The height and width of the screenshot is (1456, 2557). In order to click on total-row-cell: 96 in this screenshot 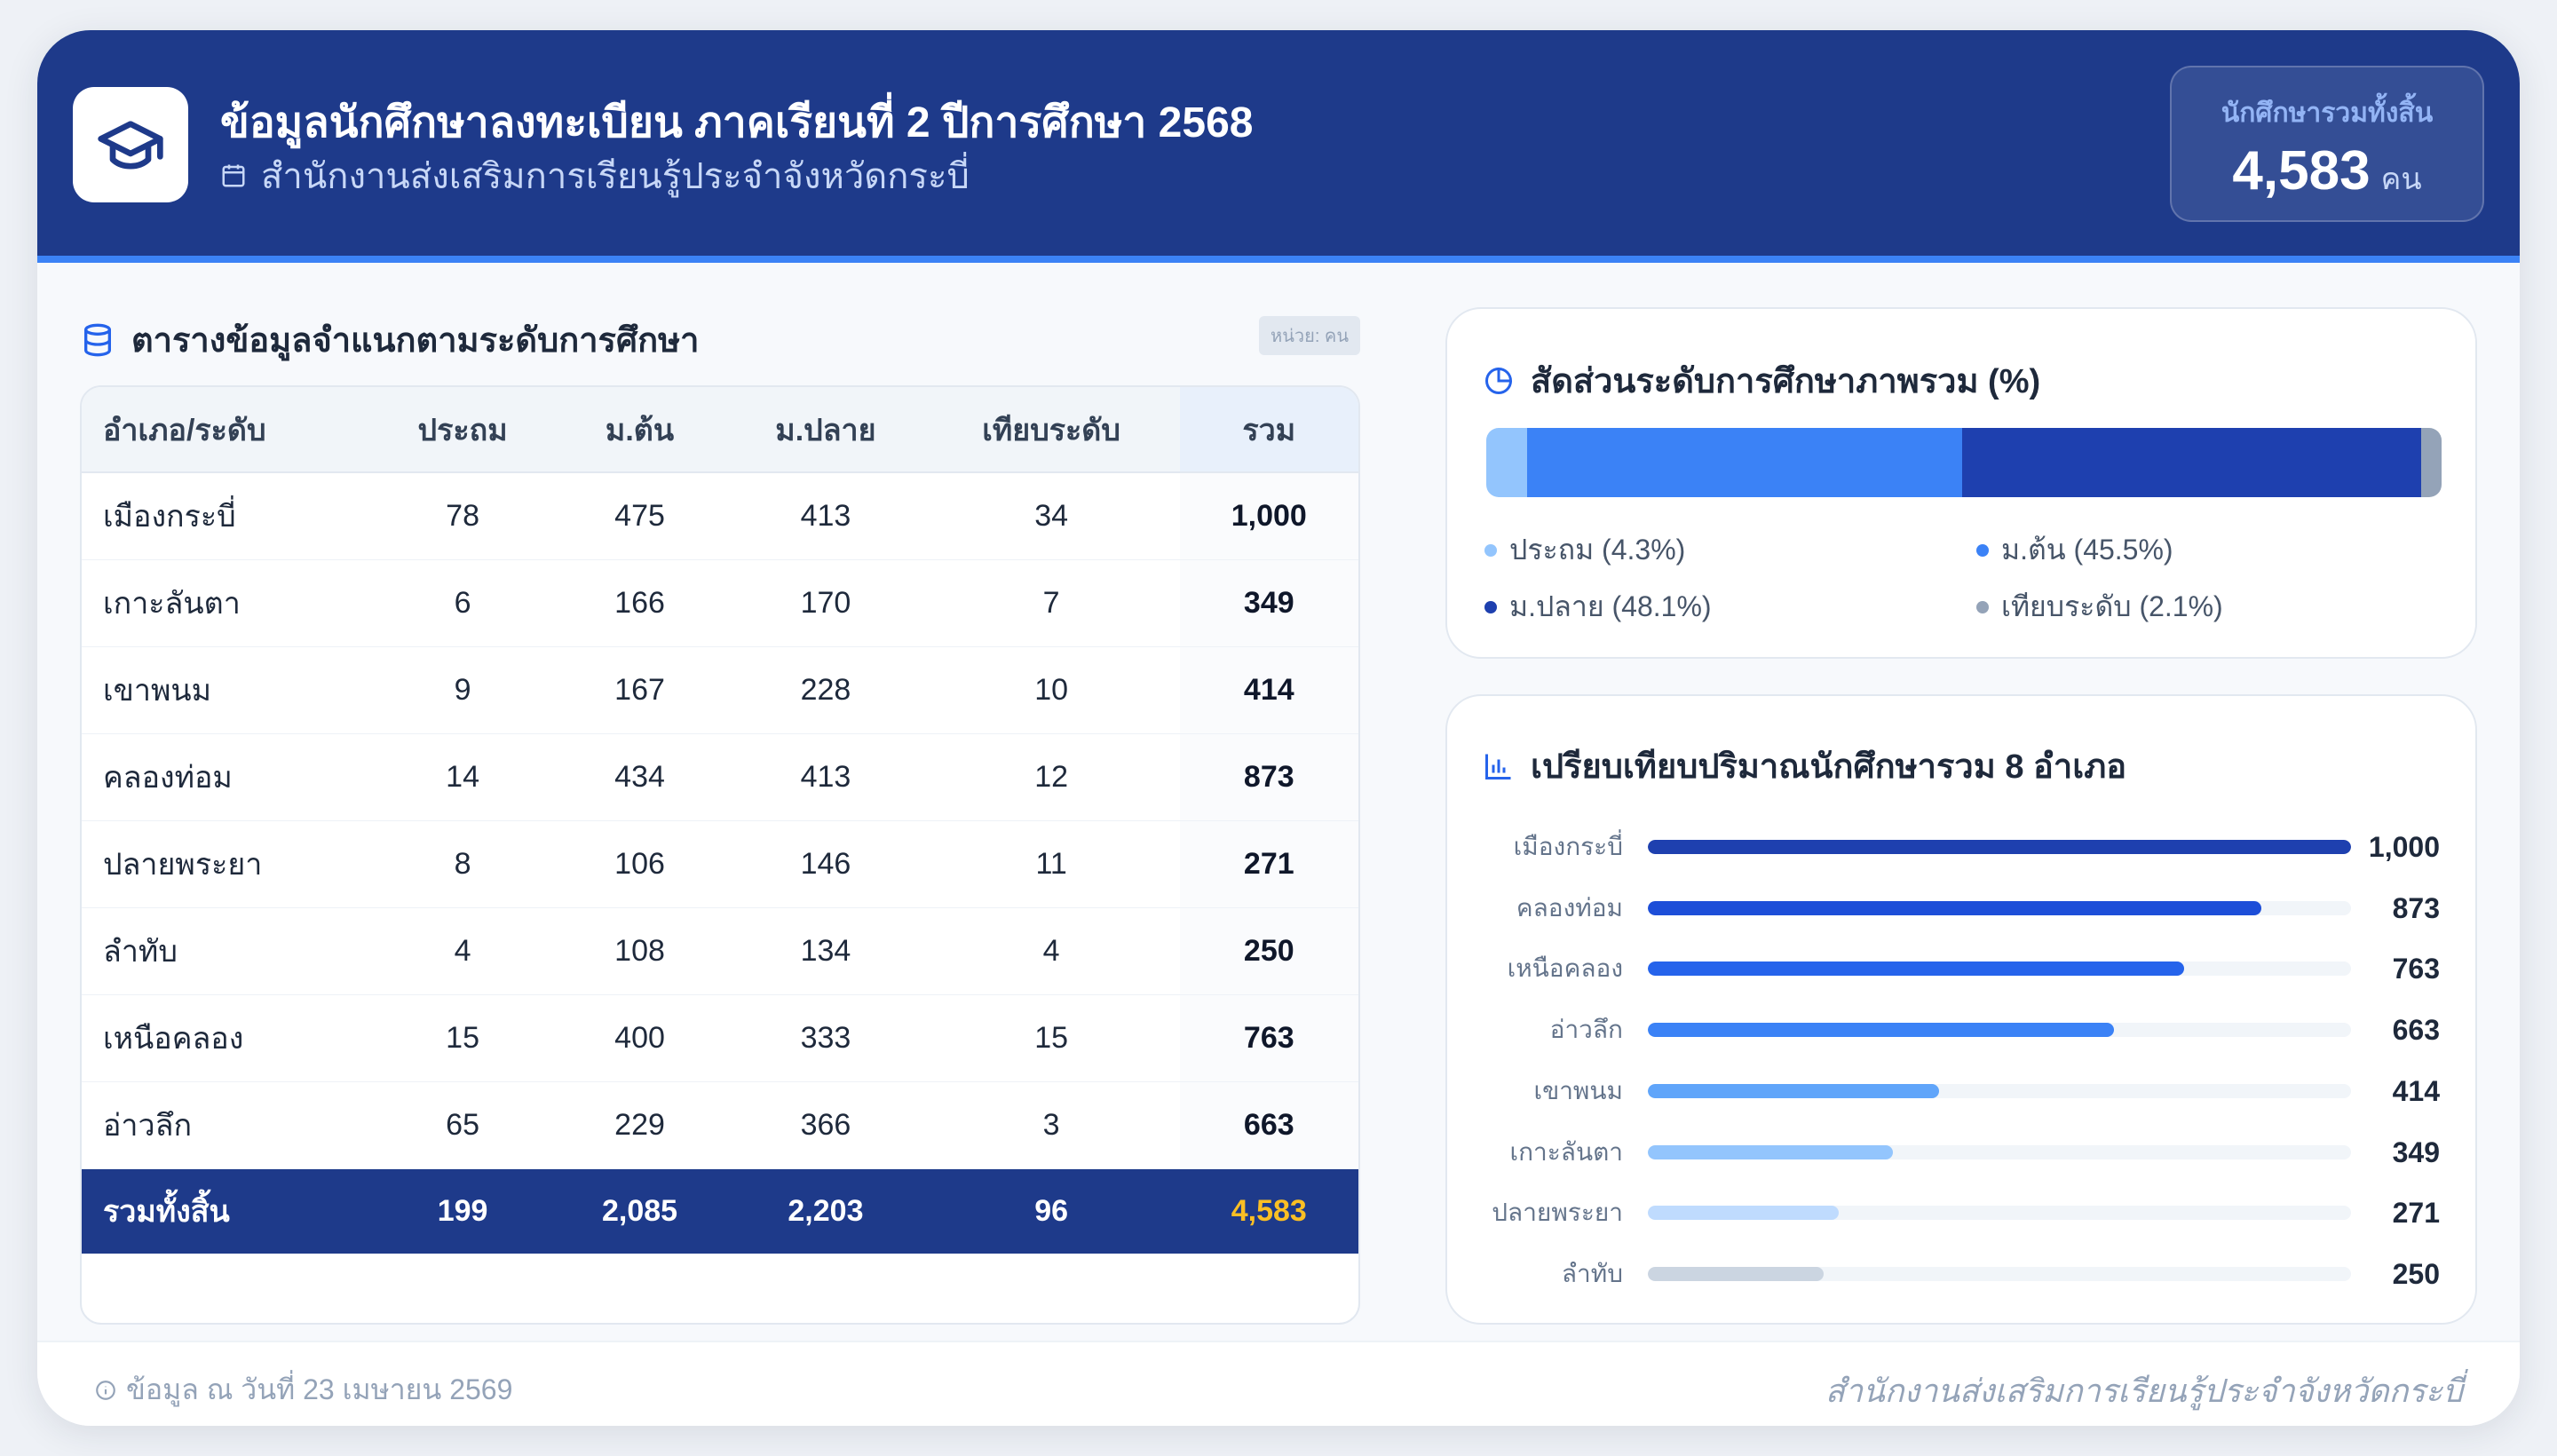, I will do `click(1051, 1210)`.